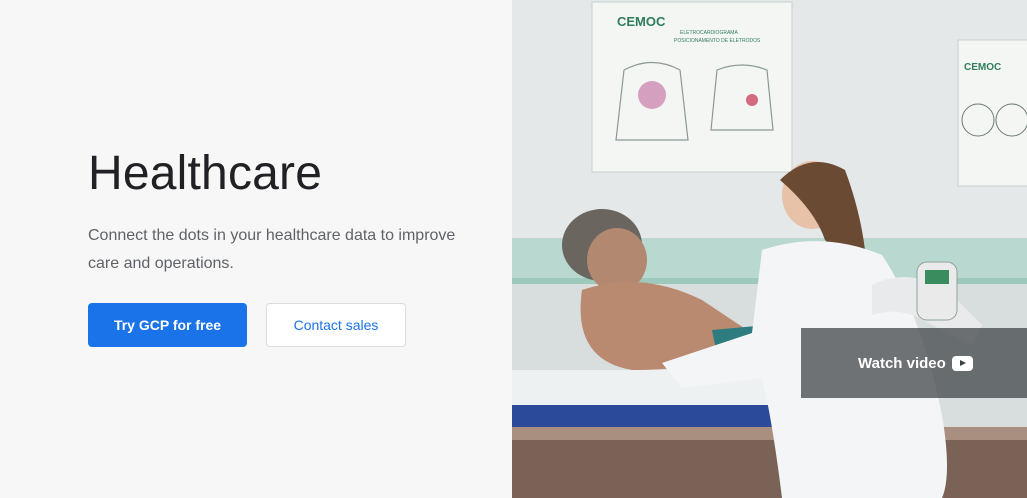 The width and height of the screenshot is (1027, 498). What do you see at coordinates (717, 41) in the screenshot?
I see `poster-subheading: POSICIONAMENTO DE ELETRODOS` at bounding box center [717, 41].